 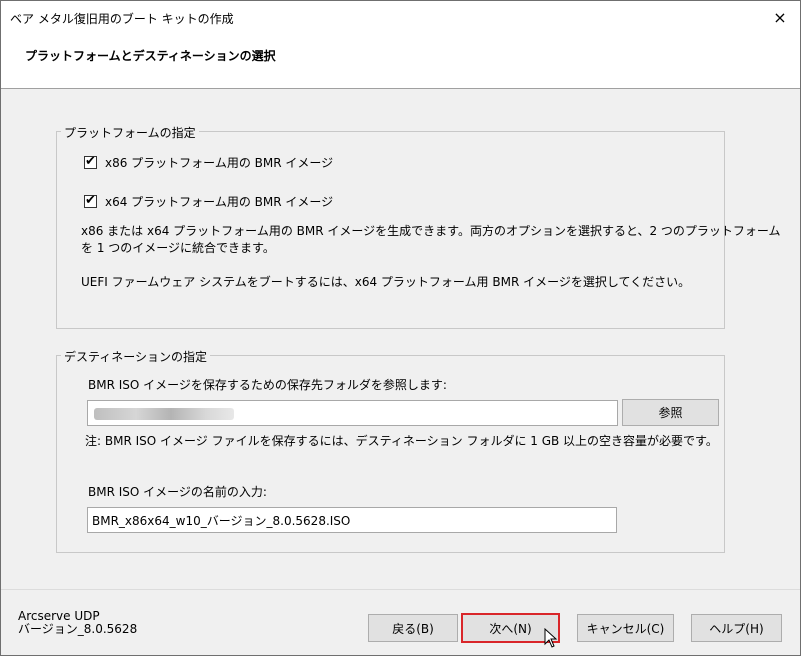 I want to click on help-button: ヘルプ(H), so click(x=736, y=628).